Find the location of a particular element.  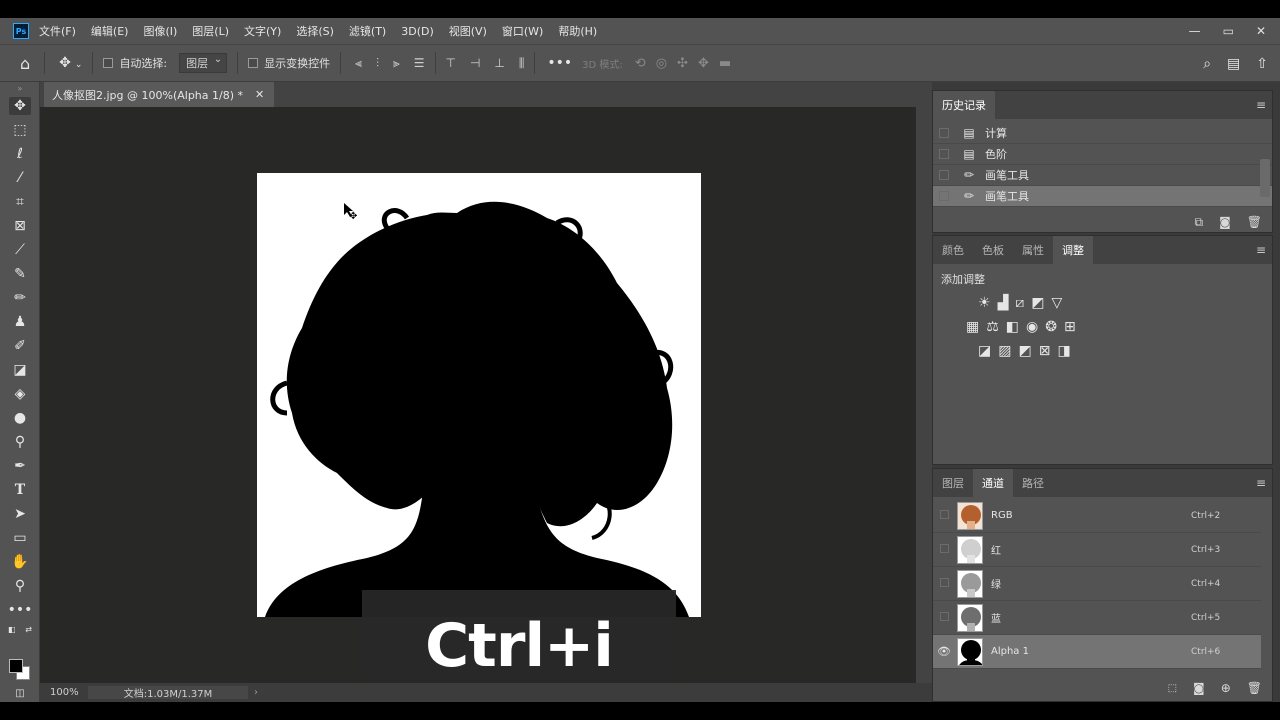

align-center-icon: ⫶ is located at coordinates (377, 63).